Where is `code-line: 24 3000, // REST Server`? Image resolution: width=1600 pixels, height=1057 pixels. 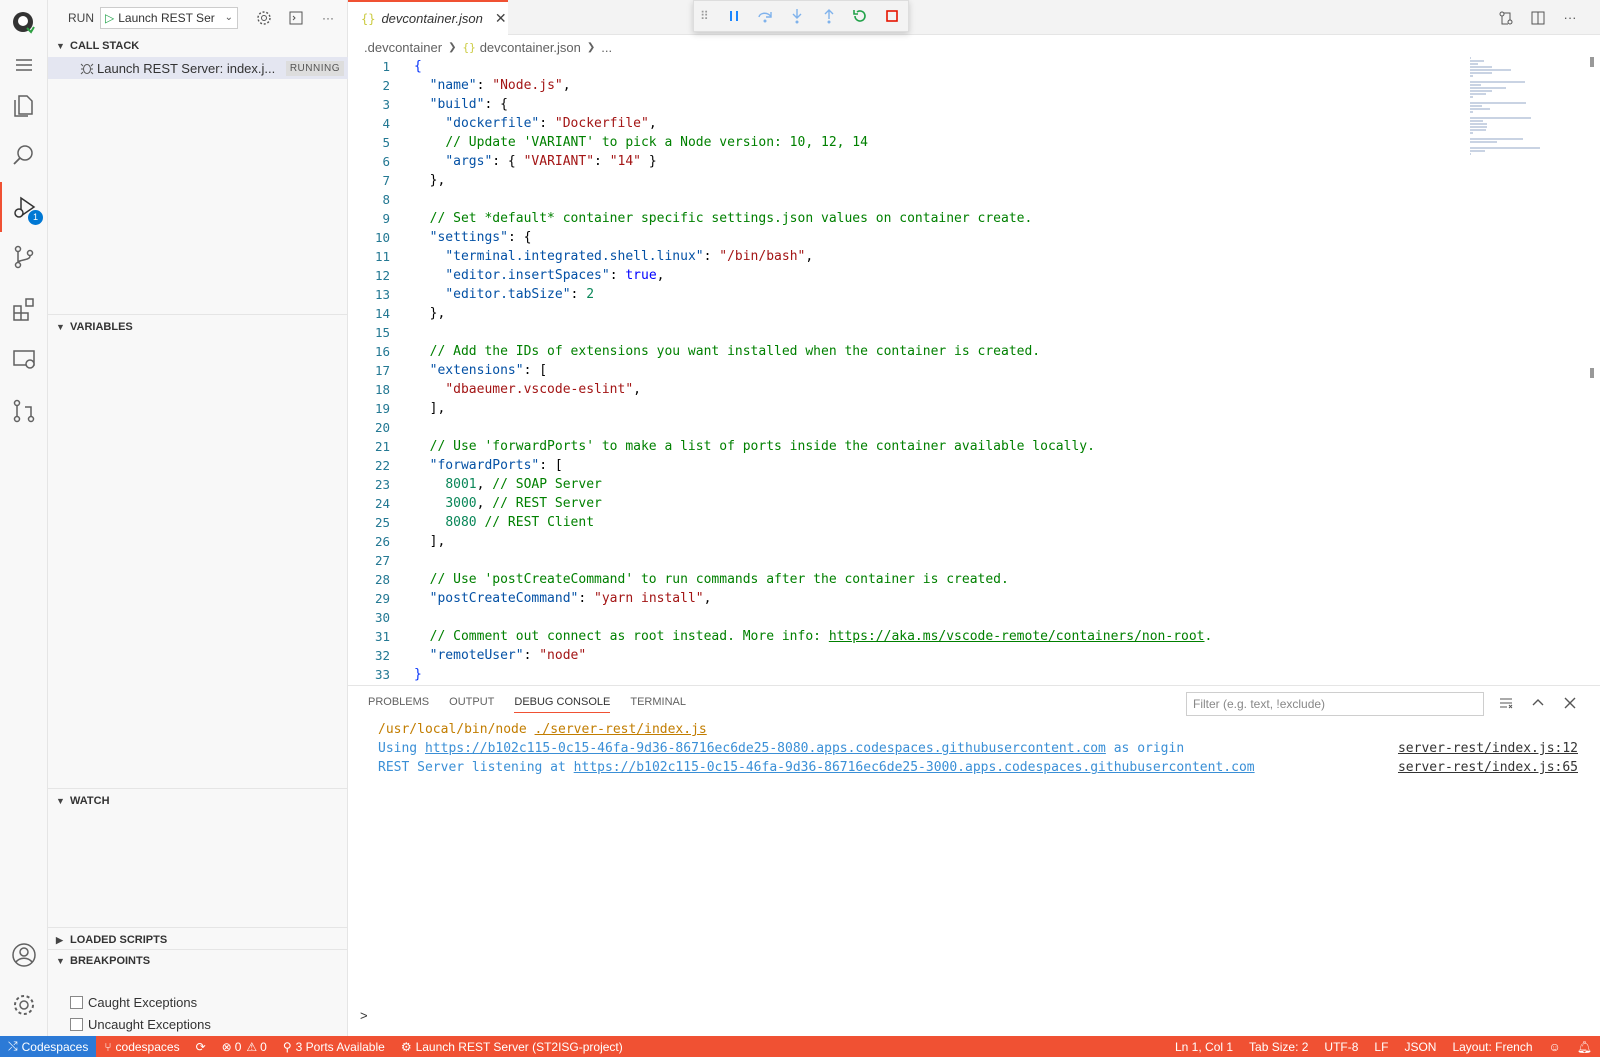 code-line: 24 3000, // REST Server is located at coordinates (898, 503).